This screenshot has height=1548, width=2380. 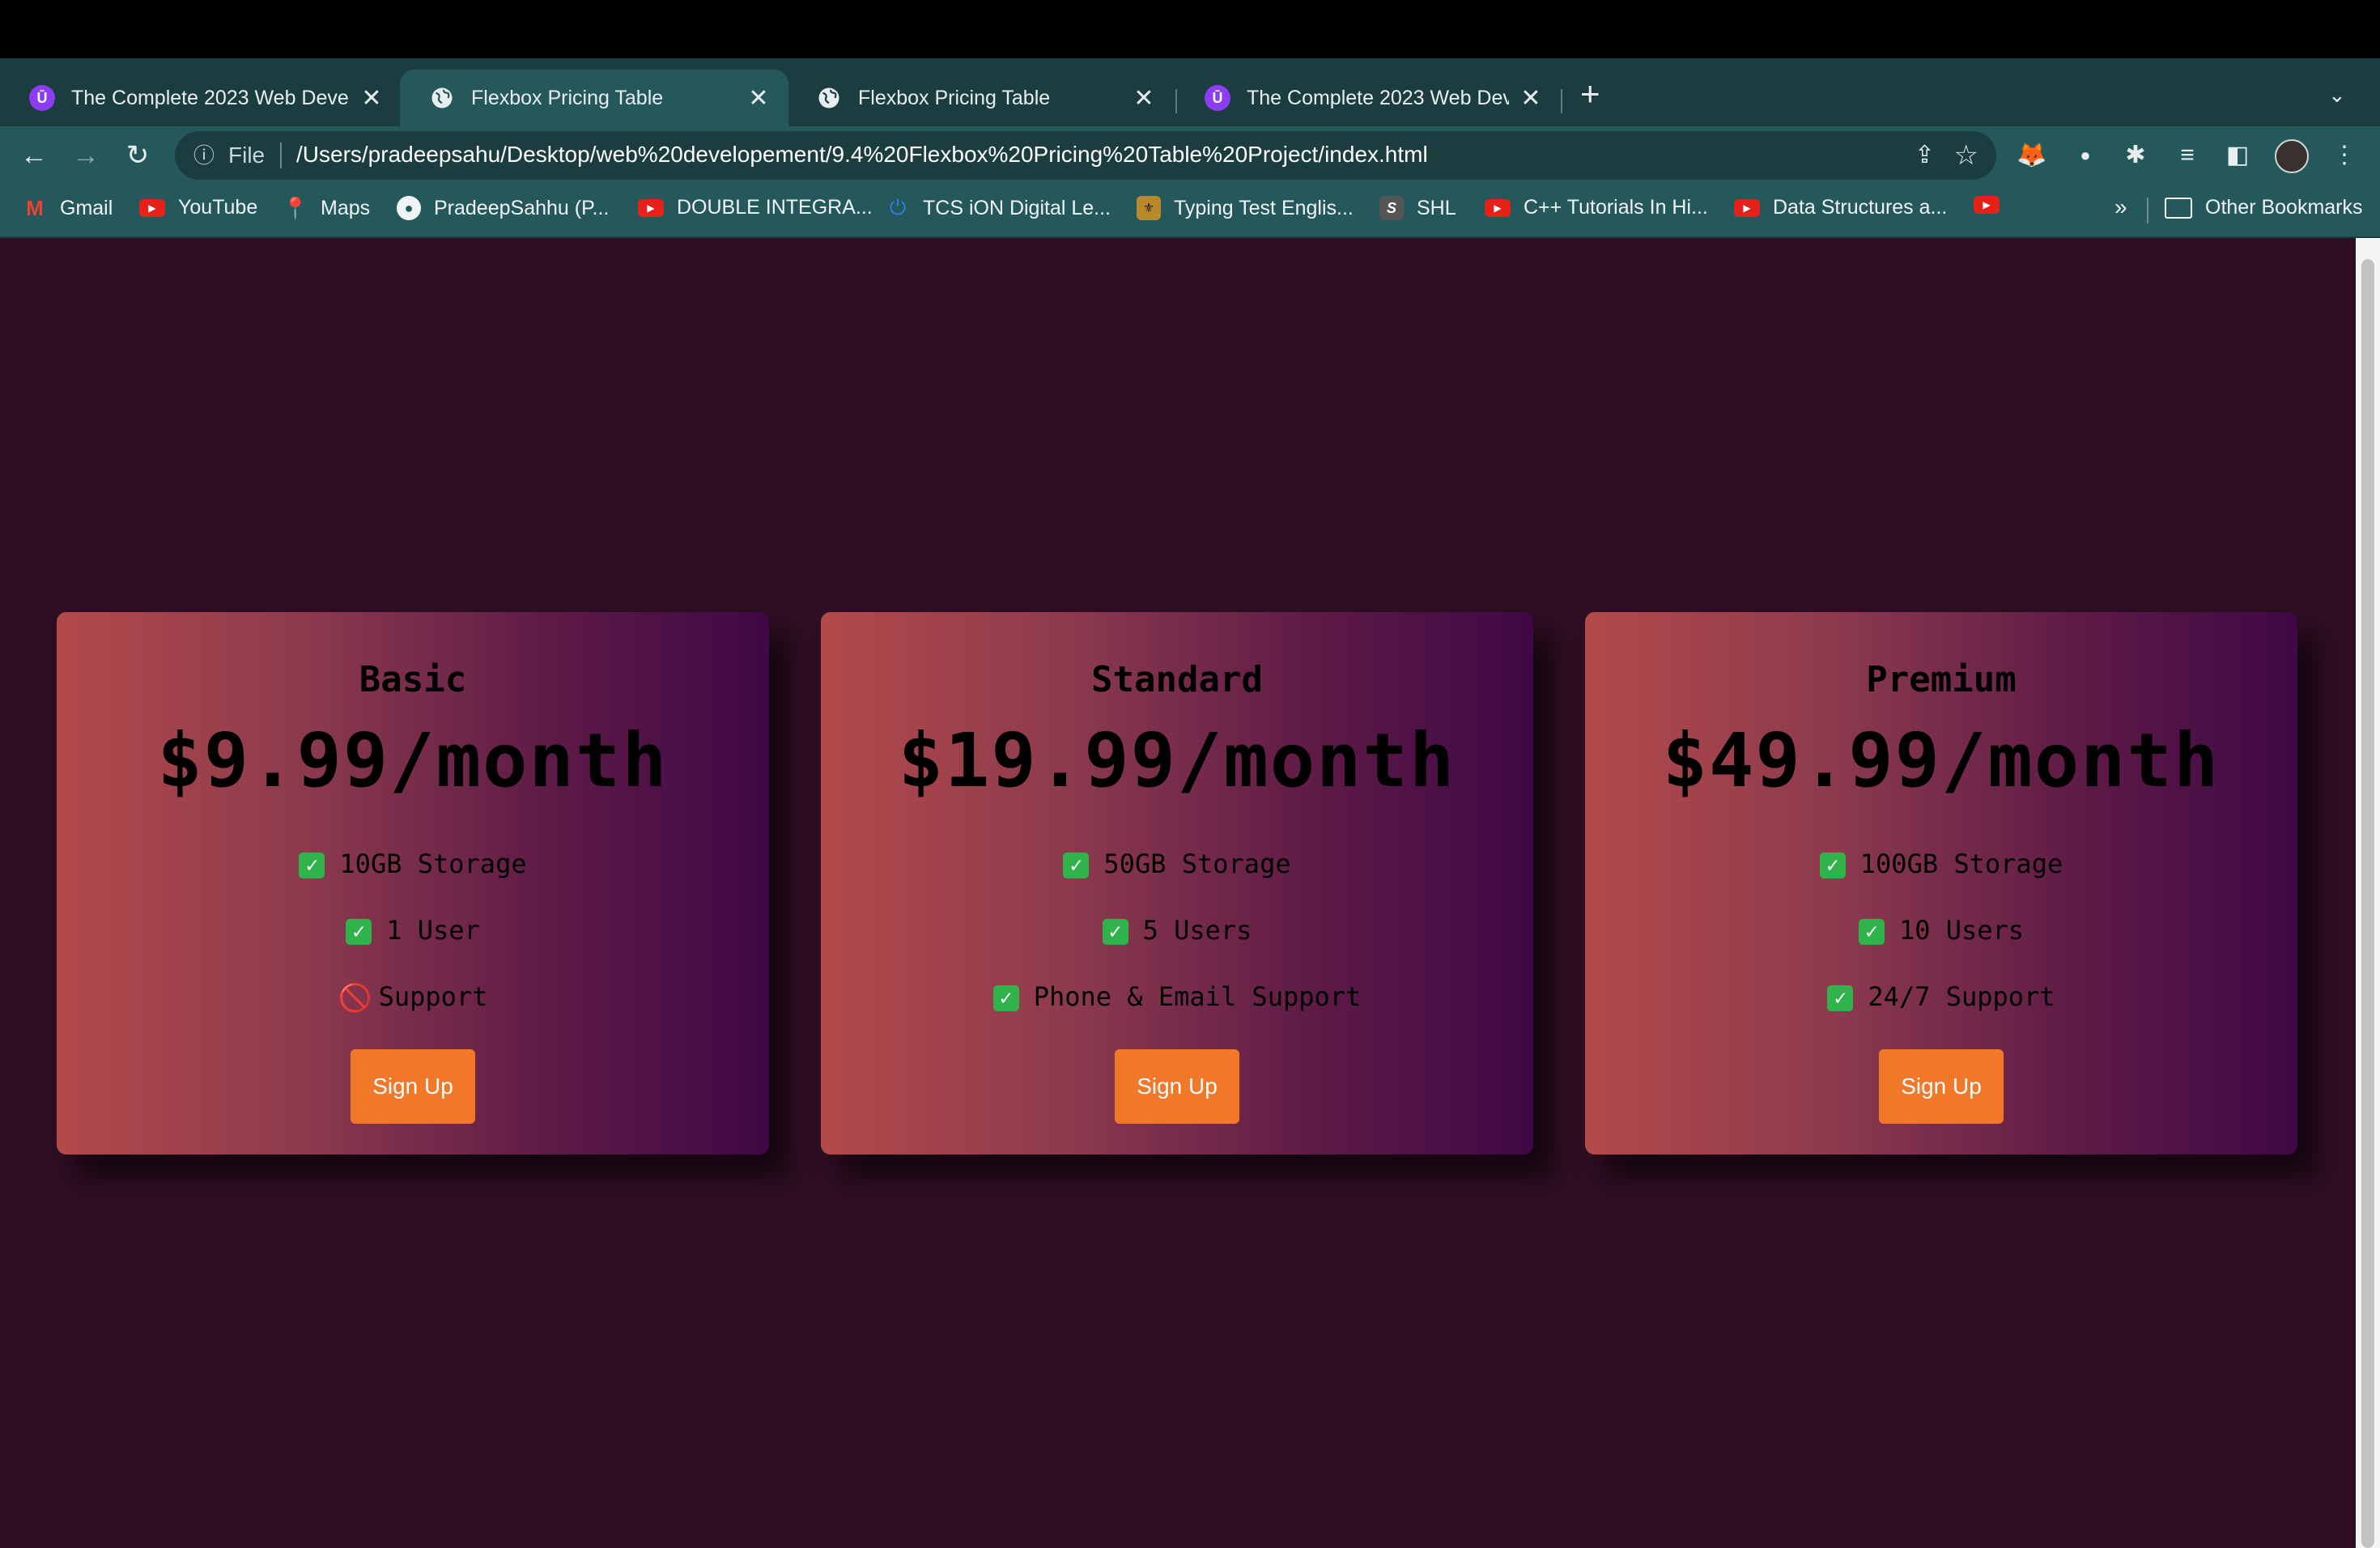 I want to click on feature-text: 10GB Storage, so click(x=433, y=864).